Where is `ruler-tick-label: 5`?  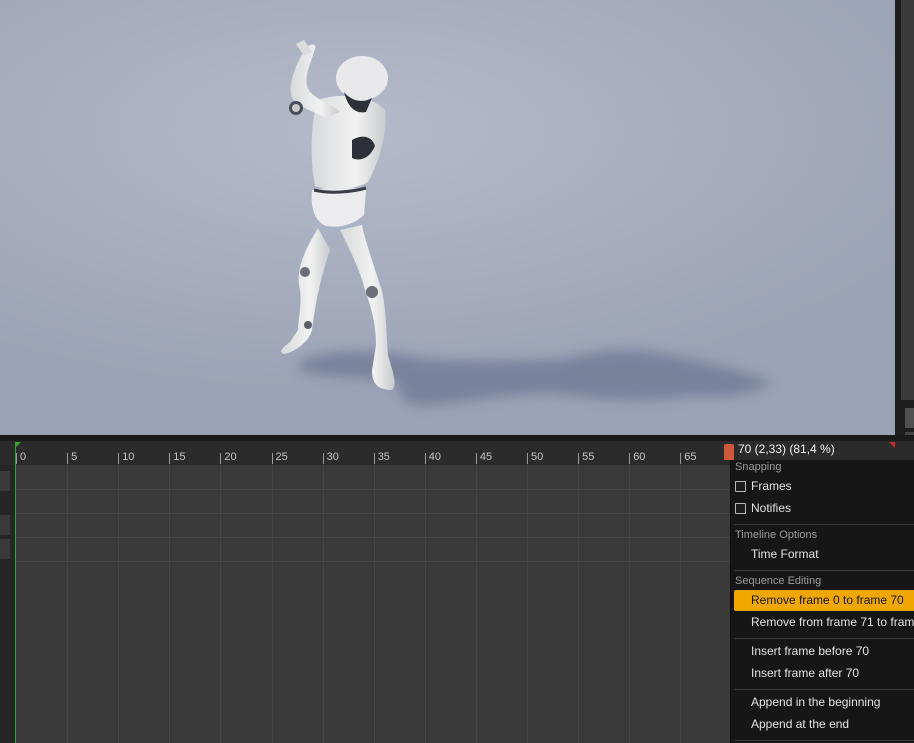 ruler-tick-label: 5 is located at coordinates (74, 457).